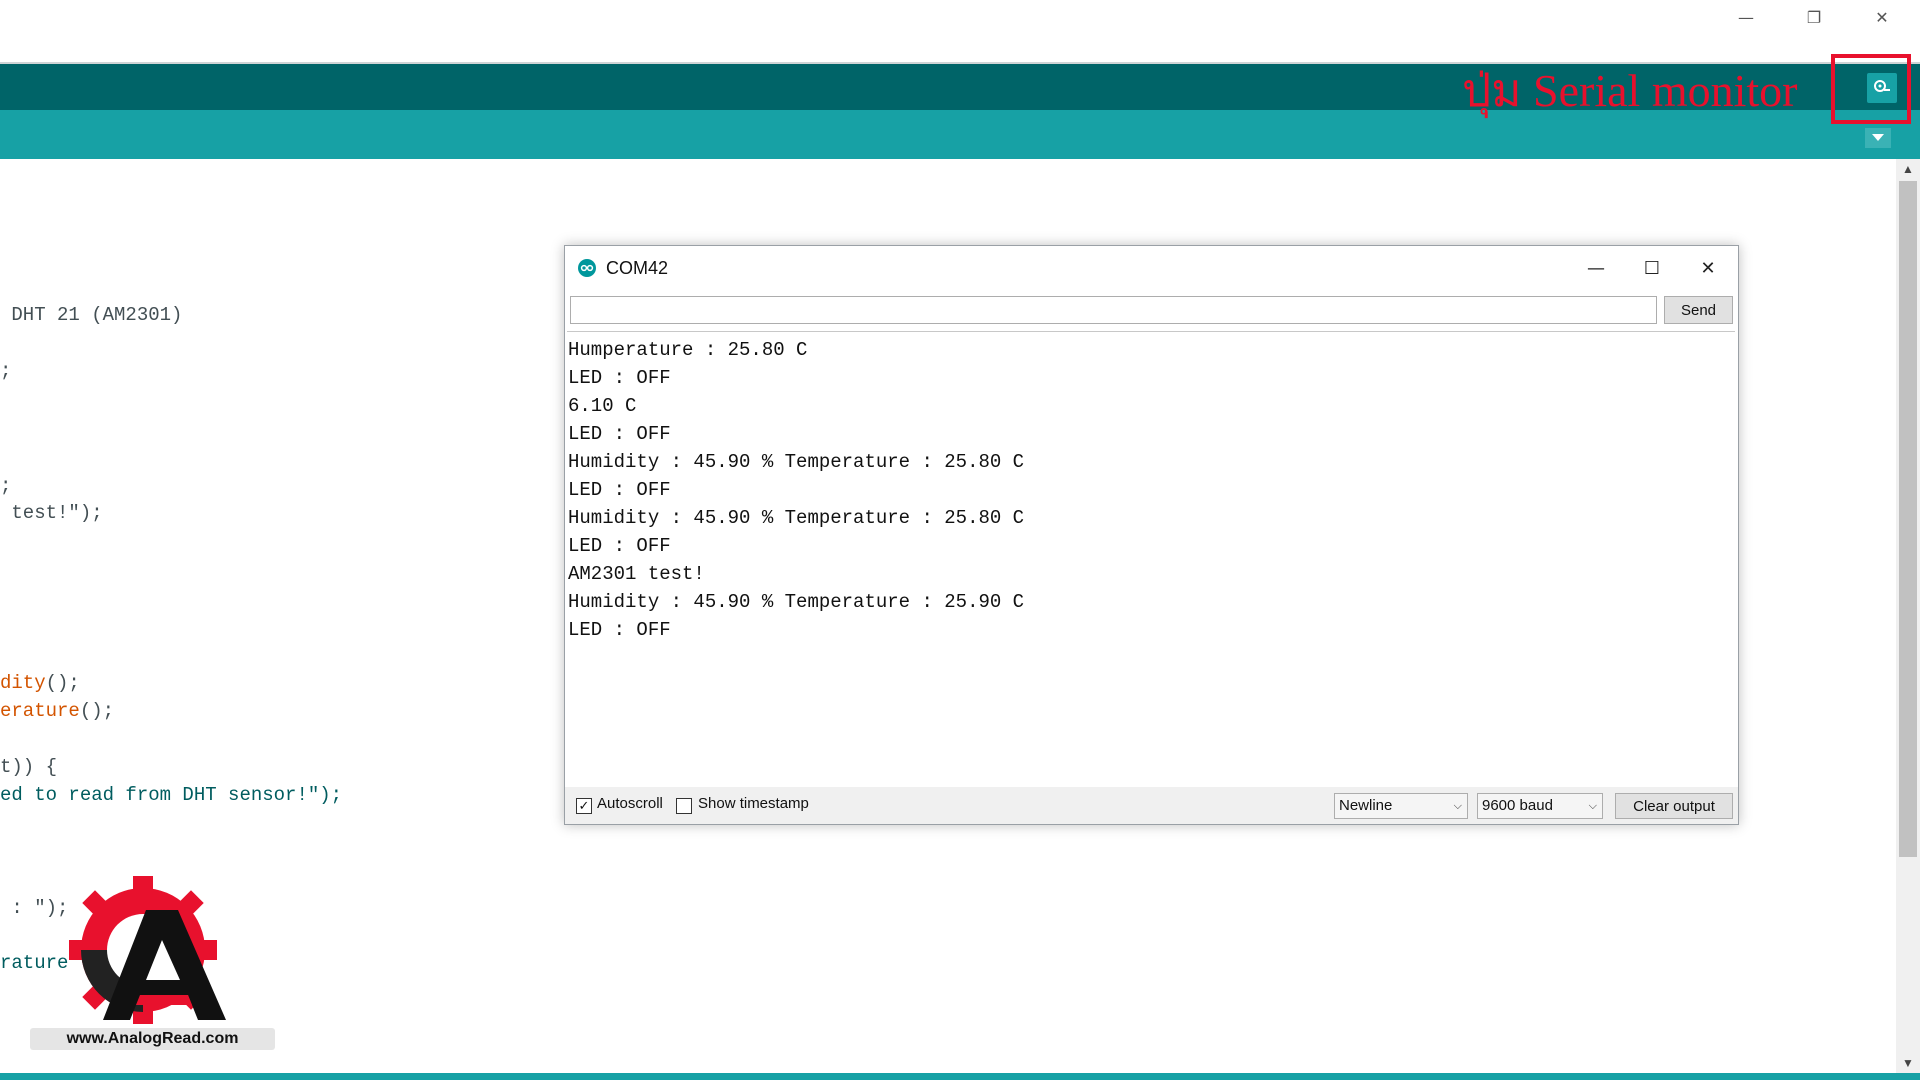 The image size is (1920, 1080). What do you see at coordinates (1652, 268) in the screenshot?
I see `serial-maximize-button: ☐` at bounding box center [1652, 268].